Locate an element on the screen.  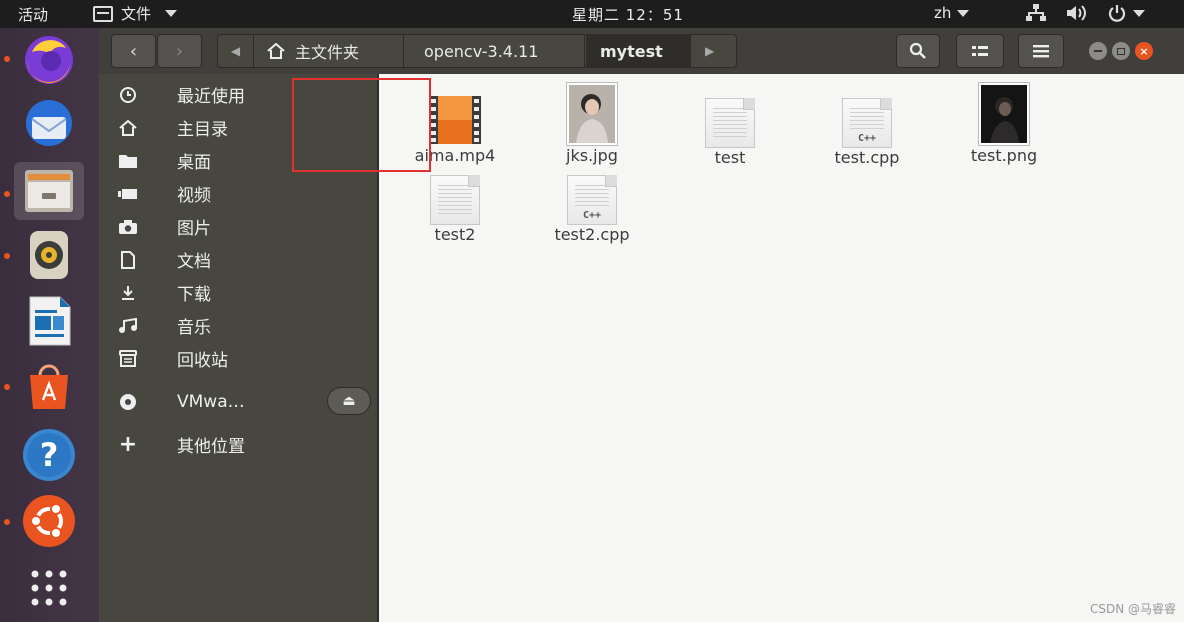
speaker-icon is located at coordinates (49, 255).